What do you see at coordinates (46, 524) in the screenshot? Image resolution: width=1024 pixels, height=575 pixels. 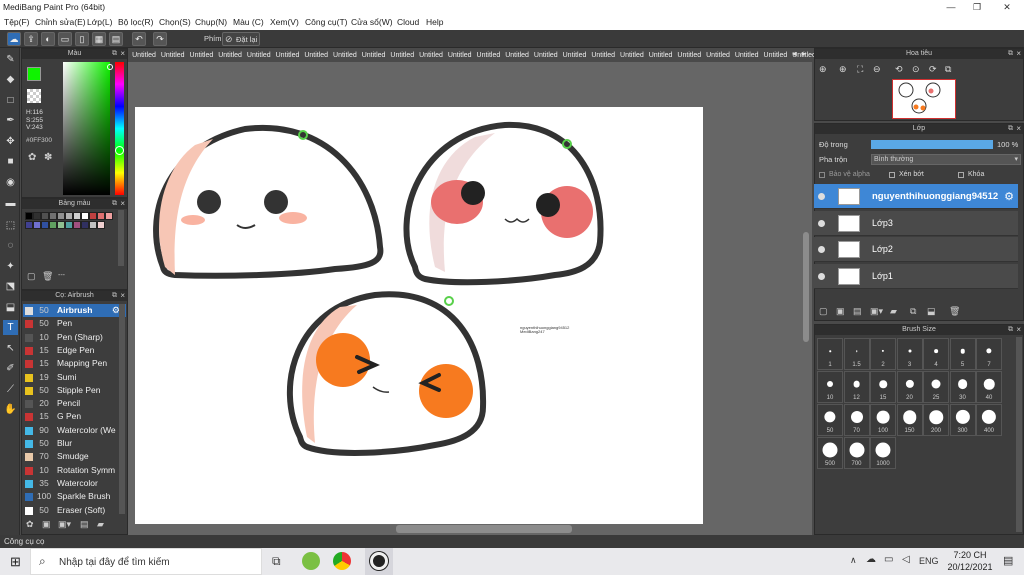 I see `add-brush-icon: ▣` at bounding box center [46, 524].